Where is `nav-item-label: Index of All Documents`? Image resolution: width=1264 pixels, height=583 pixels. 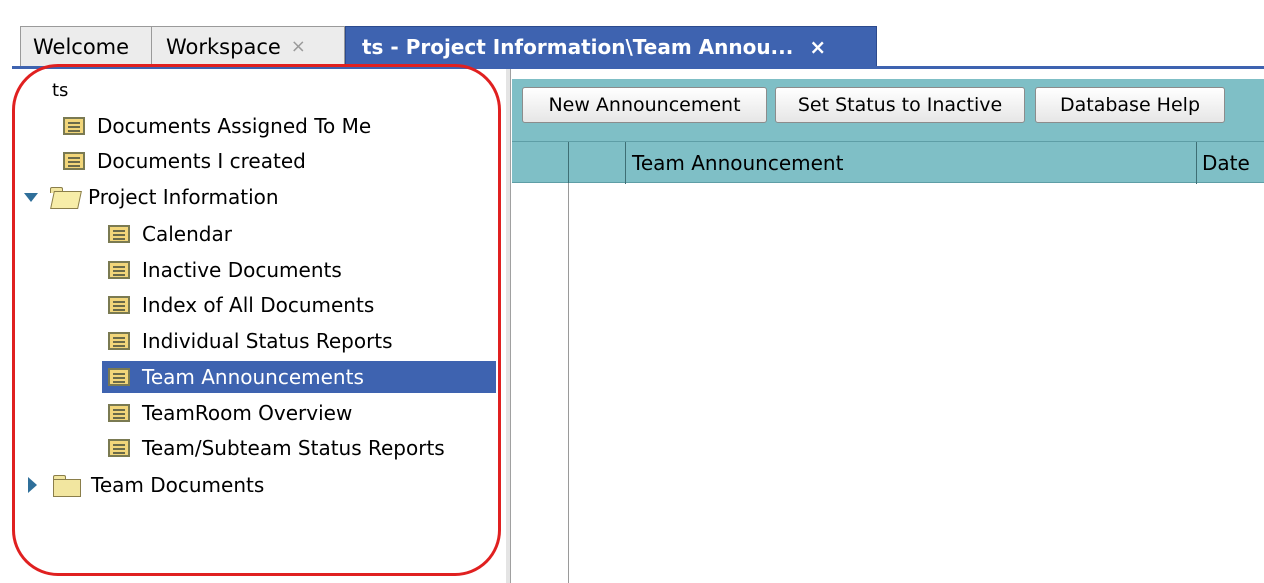 nav-item-label: Index of All Documents is located at coordinates (258, 305).